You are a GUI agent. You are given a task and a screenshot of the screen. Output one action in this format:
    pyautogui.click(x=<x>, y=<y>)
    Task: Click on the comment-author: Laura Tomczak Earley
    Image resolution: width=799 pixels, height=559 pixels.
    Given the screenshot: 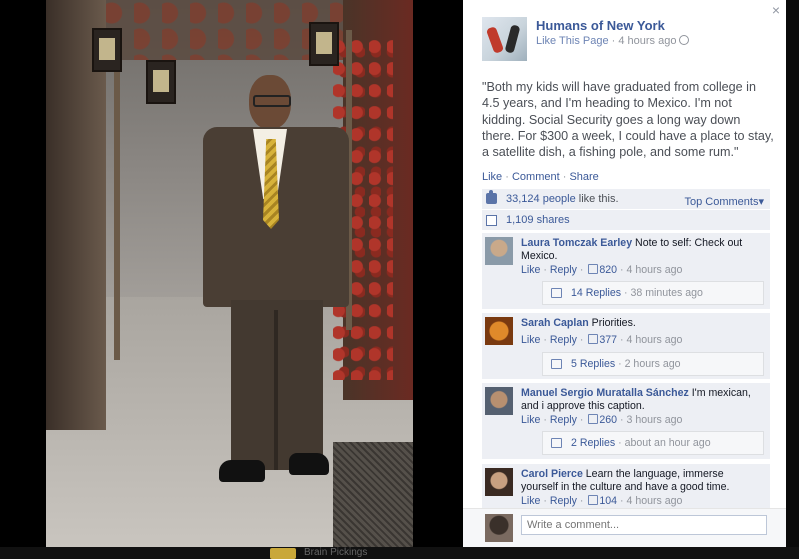 What is the action you would take?
    pyautogui.click(x=576, y=243)
    